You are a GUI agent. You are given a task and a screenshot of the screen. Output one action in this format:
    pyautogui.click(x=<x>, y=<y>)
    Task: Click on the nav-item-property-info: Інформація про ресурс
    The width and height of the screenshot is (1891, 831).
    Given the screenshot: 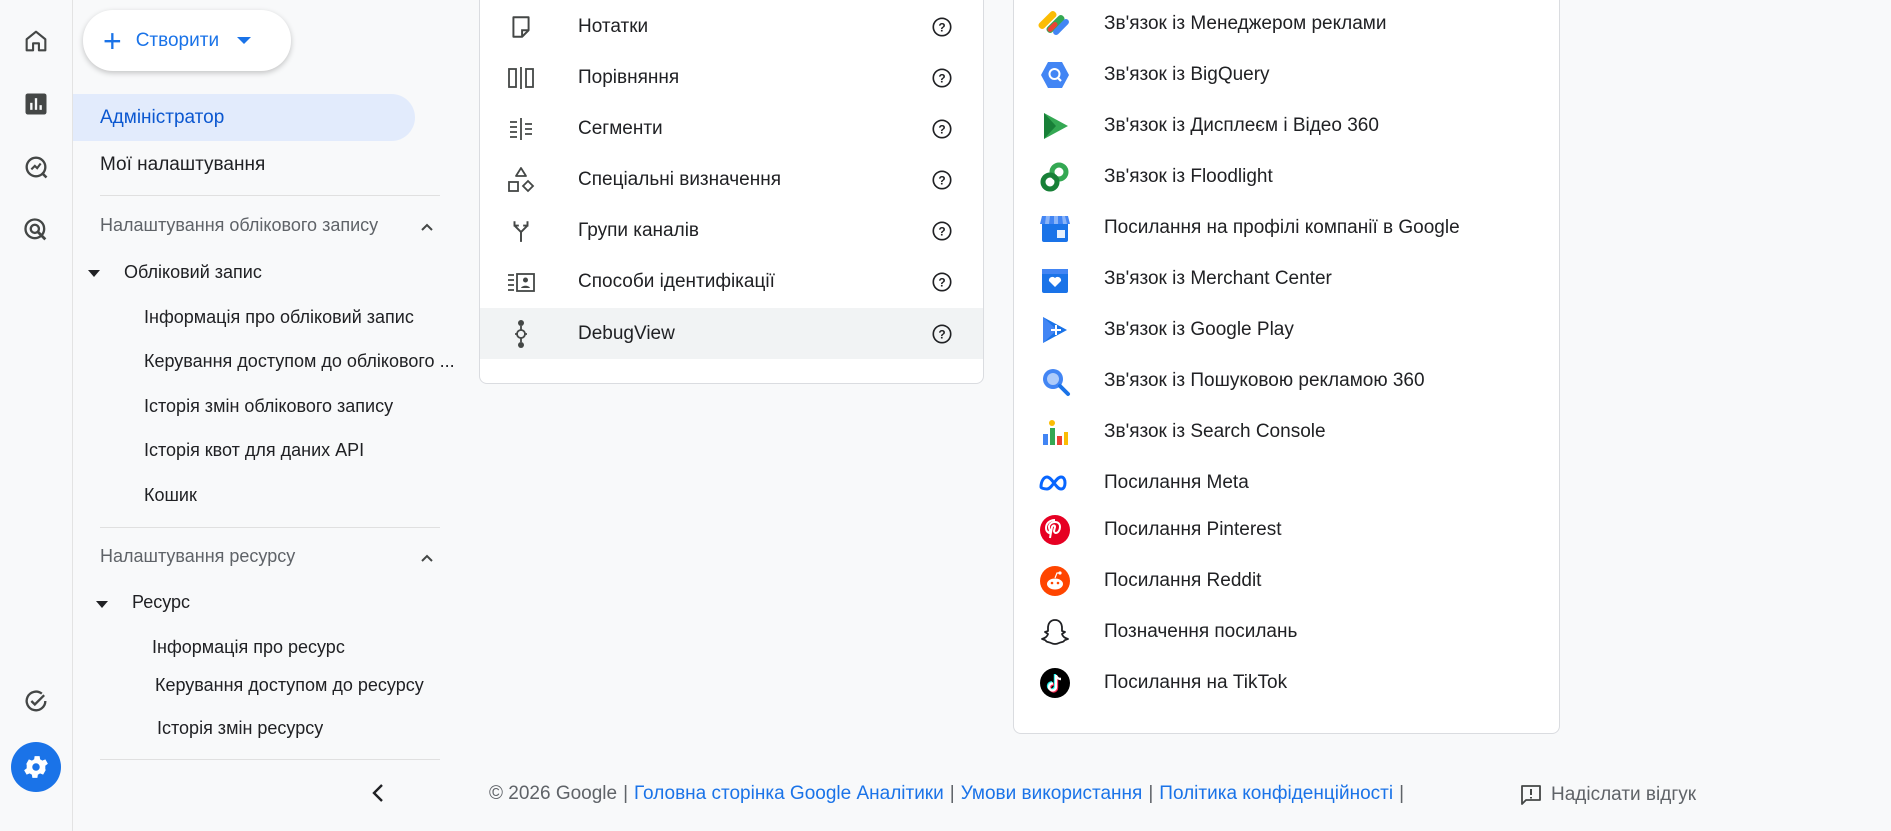 What is the action you would take?
    pyautogui.click(x=248, y=647)
    